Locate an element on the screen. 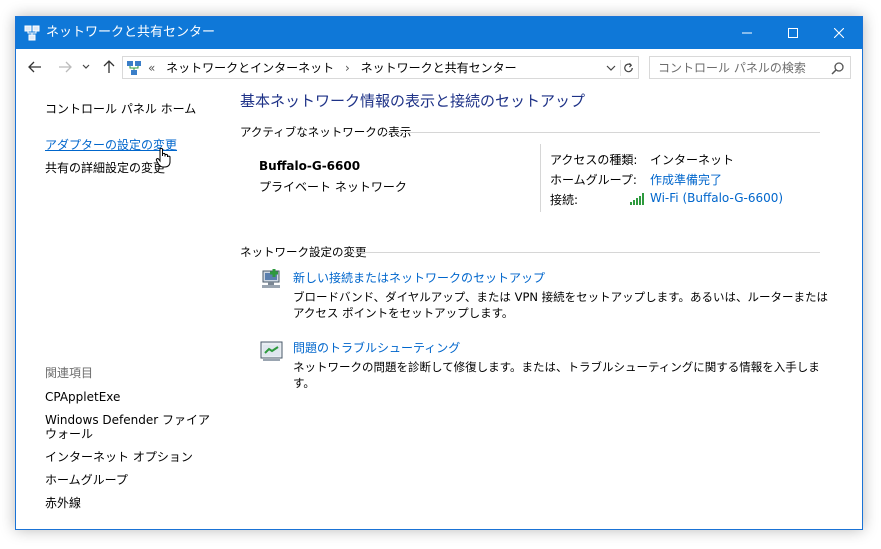 The height and width of the screenshot is (549, 881). recent-locations-button is located at coordinates (86, 67).